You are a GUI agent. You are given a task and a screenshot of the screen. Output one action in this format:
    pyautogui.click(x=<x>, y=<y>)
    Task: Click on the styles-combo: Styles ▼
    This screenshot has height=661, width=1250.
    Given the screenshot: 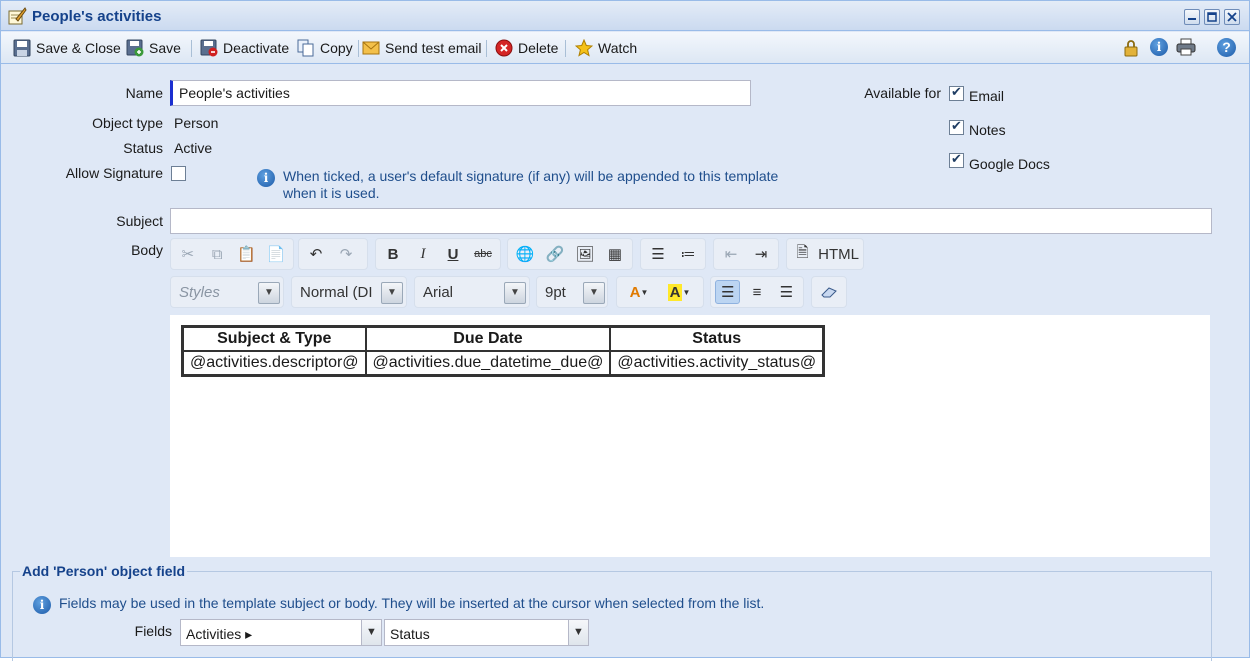 What is the action you would take?
    pyautogui.click(x=227, y=292)
    